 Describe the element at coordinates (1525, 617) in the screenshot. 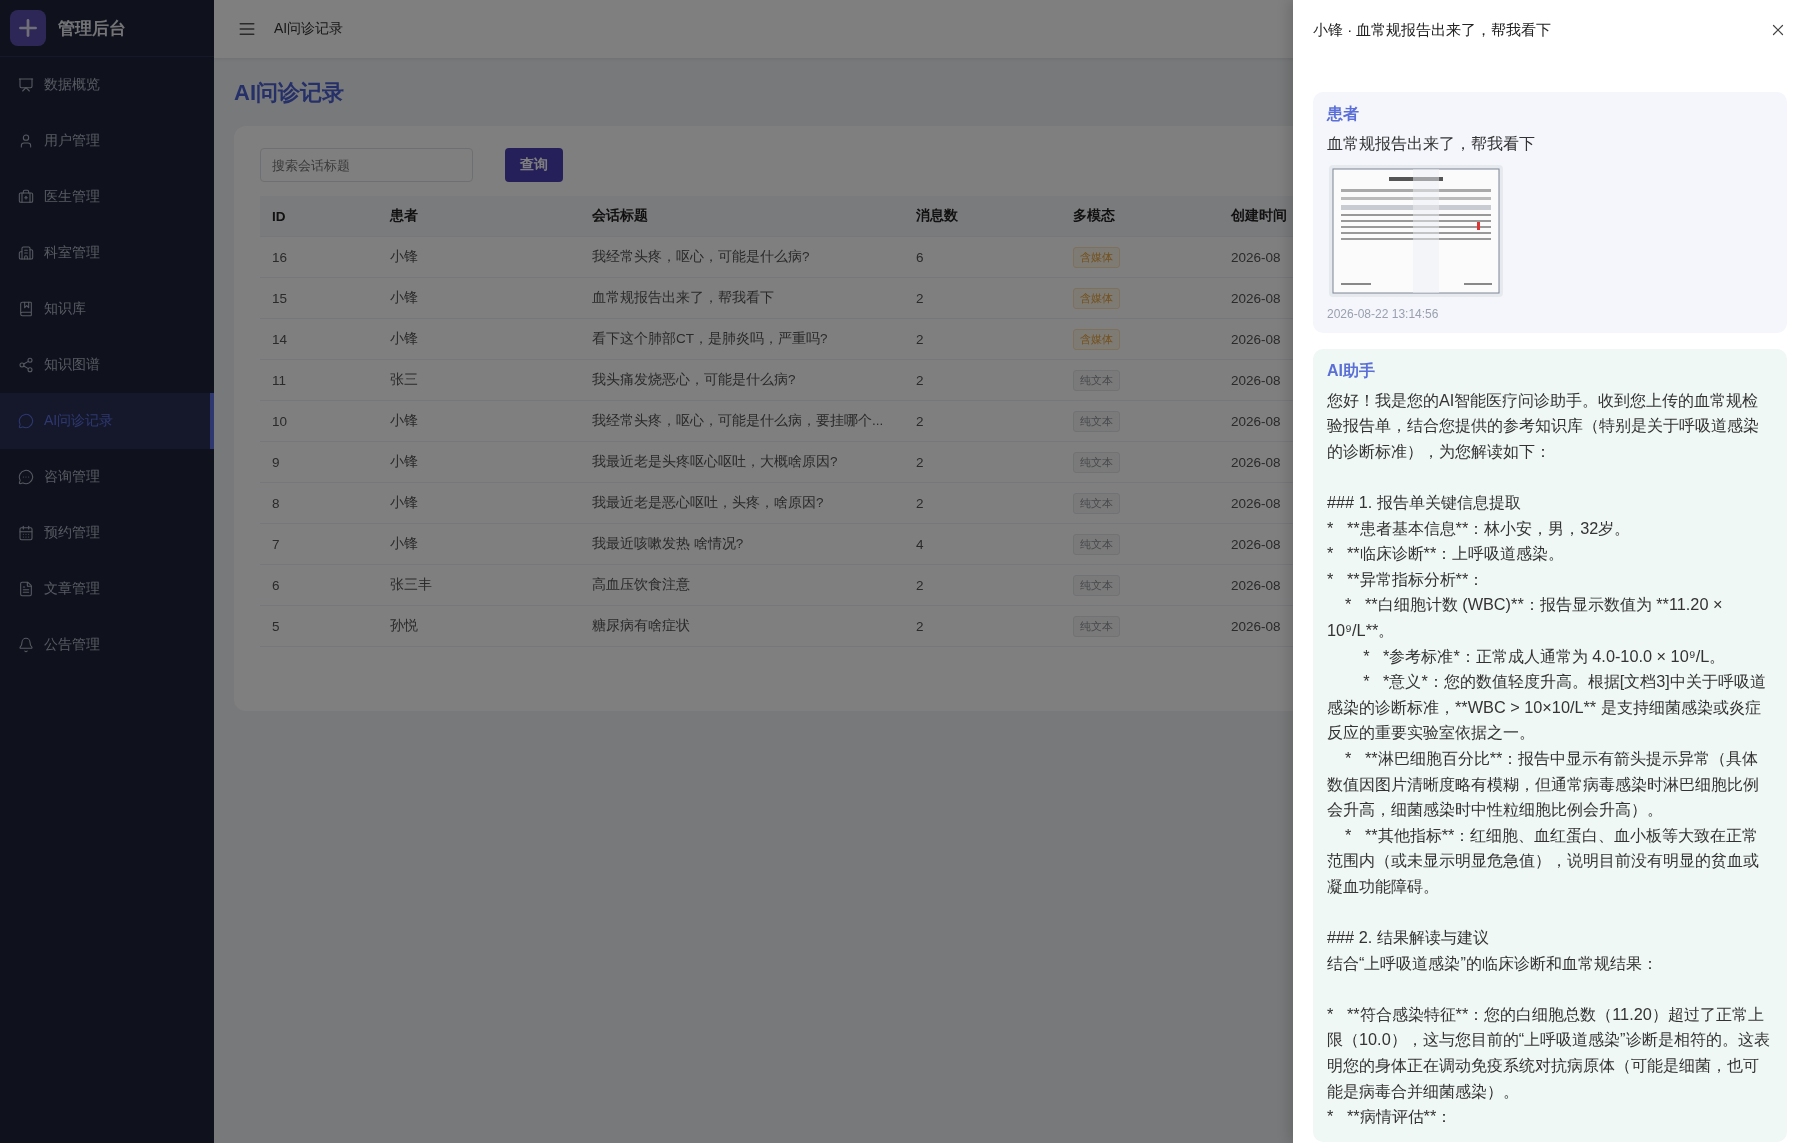

I see `message-text: * **白细胞计数 (WBC)**：报告显示数值为 **11.20 × 10⁹/L**。` at that location.